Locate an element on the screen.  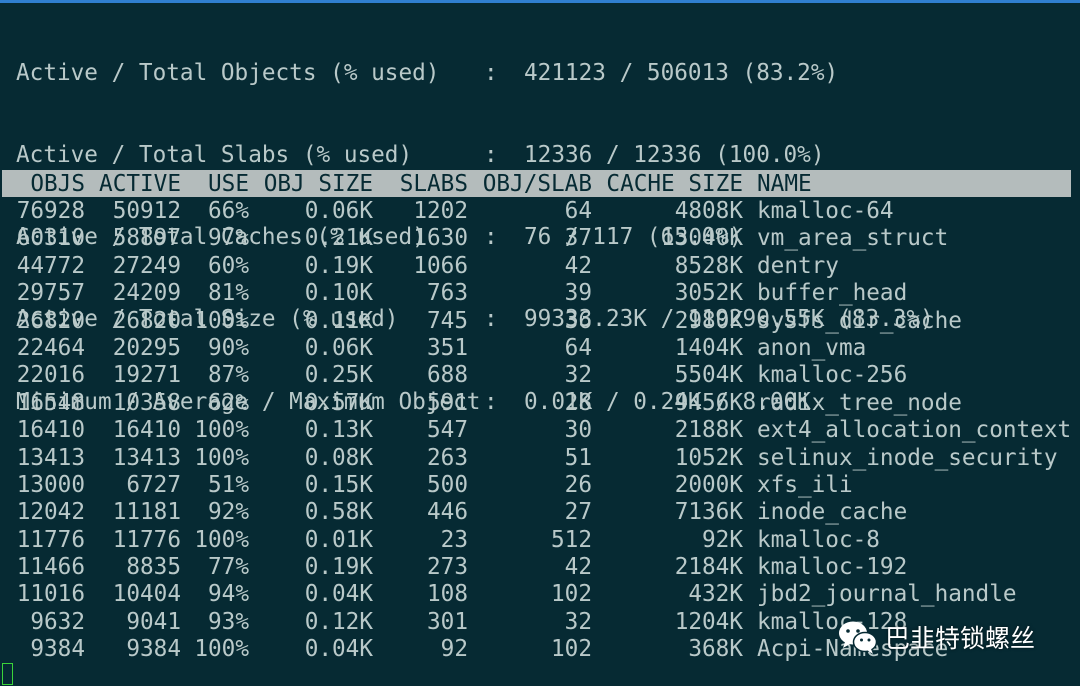
cell-active: 19271 is located at coordinates (146, 375).